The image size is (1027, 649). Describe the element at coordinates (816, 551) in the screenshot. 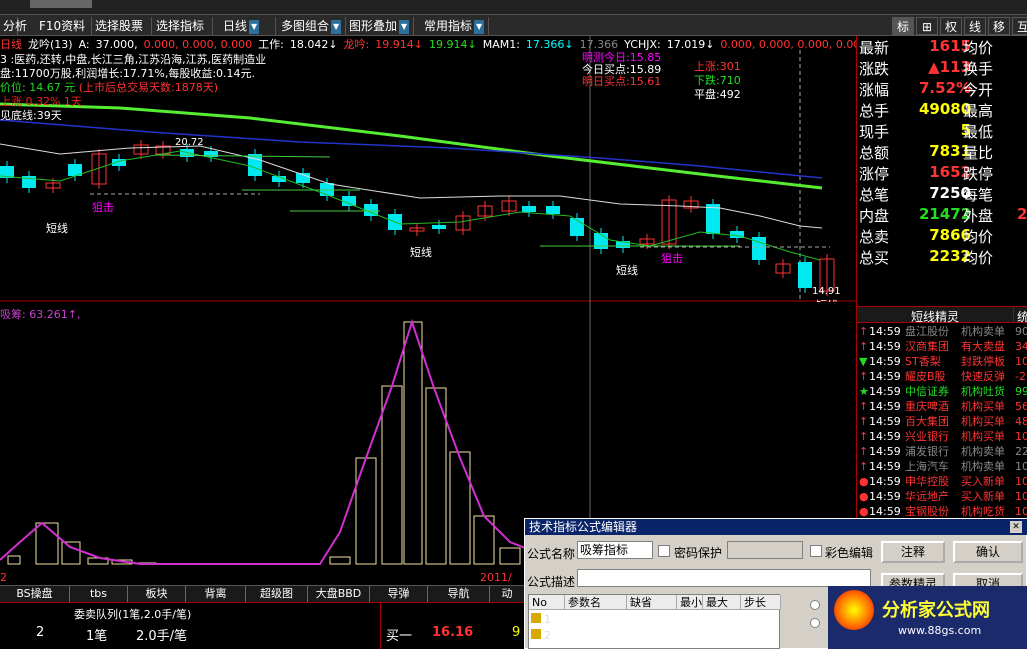

I see `color-edit-checkbox` at that location.